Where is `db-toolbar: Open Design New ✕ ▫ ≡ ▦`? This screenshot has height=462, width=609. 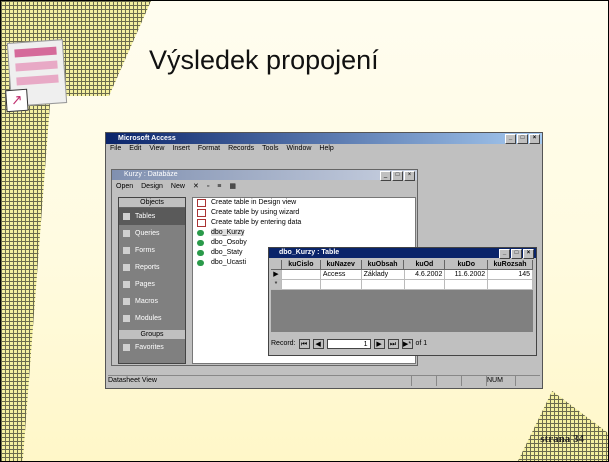
db-toolbar: Open Design New ✕ ▫ ≡ ▦ is located at coordinates (264, 187).